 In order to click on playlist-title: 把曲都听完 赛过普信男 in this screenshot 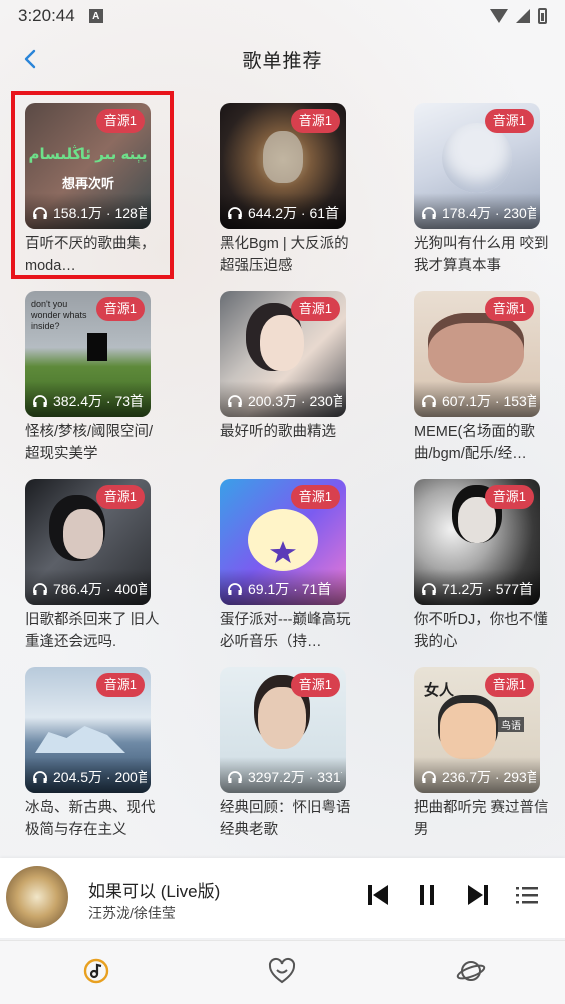, I will do `click(481, 819)`.